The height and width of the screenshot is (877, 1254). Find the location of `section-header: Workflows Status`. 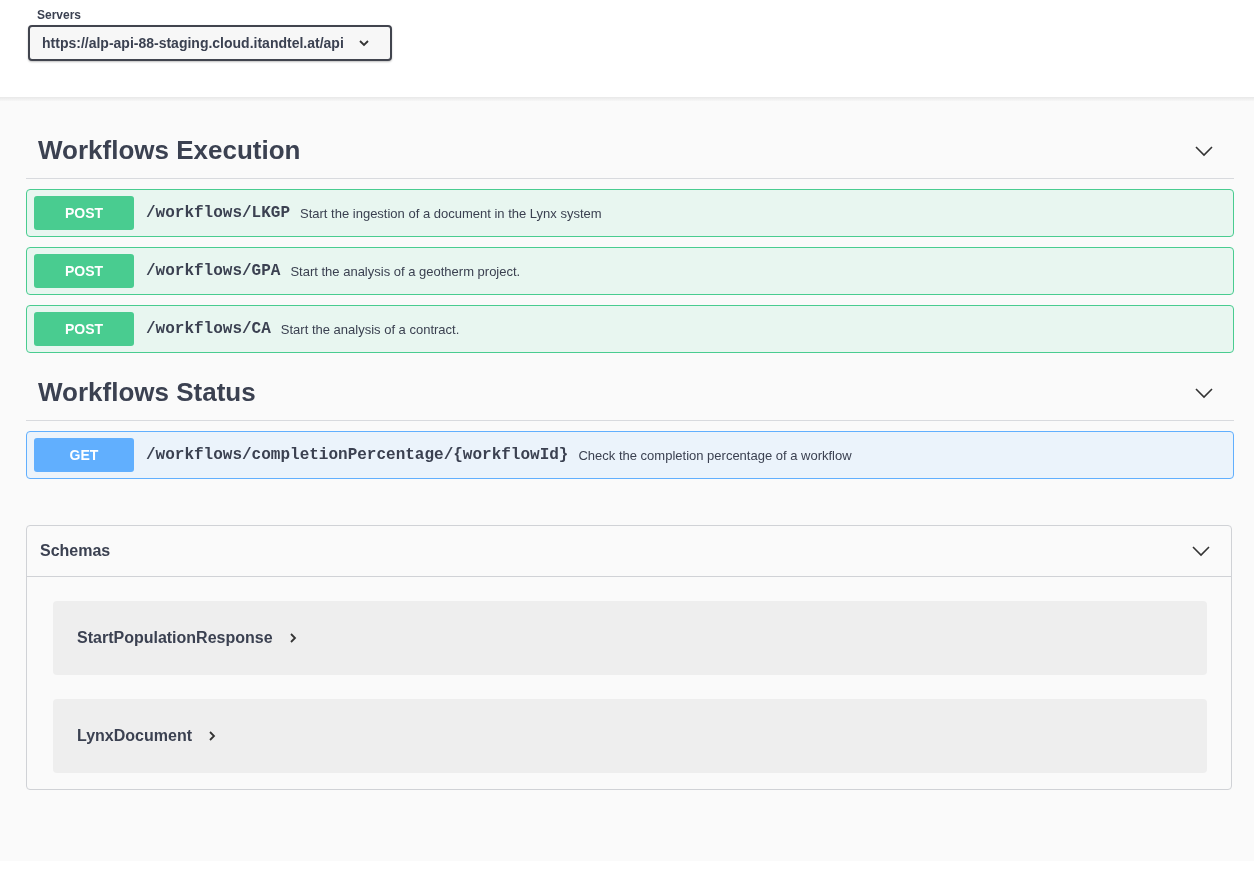

section-header: Workflows Status is located at coordinates (630, 392).